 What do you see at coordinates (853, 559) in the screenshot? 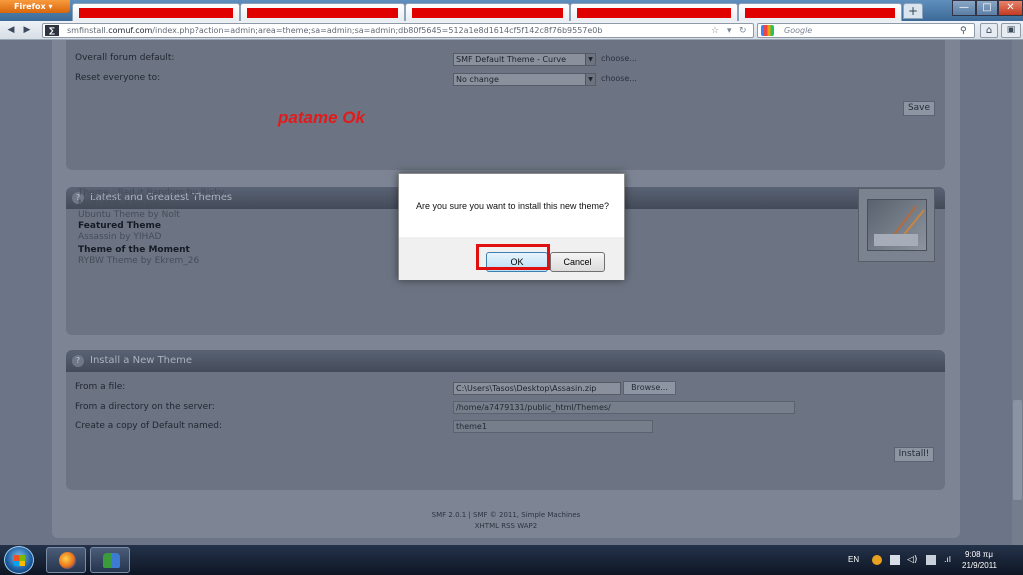
I see `language-indicator: EN` at bounding box center [853, 559].